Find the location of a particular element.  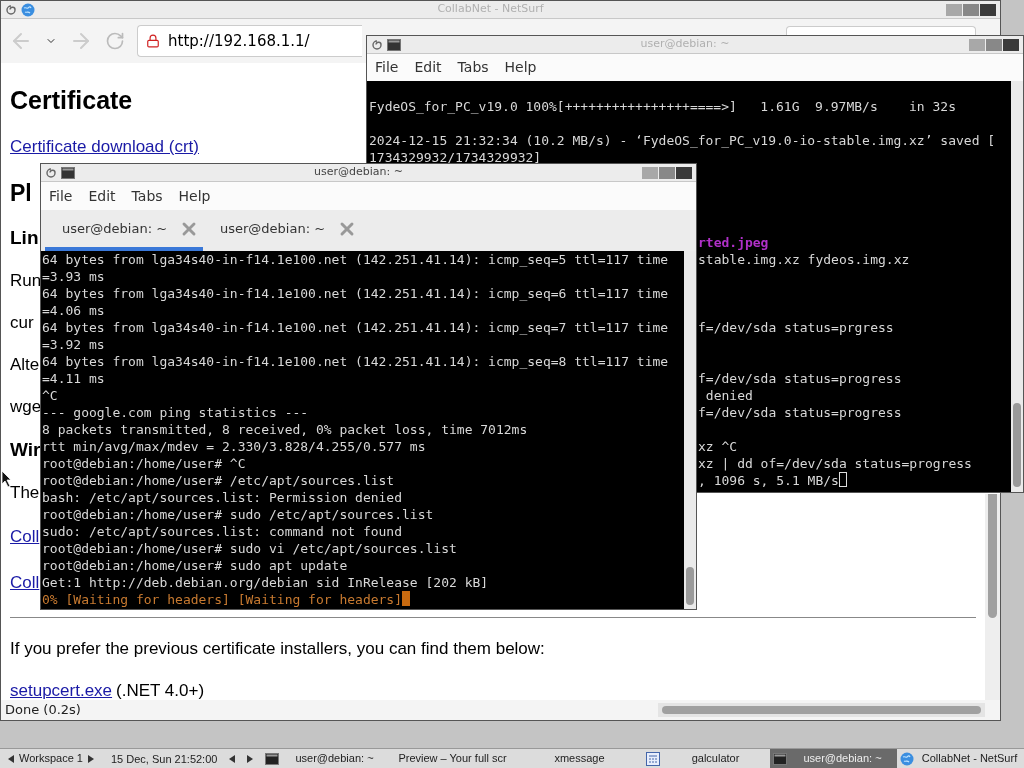

terminal-line: =4.11 ms is located at coordinates (73, 378).